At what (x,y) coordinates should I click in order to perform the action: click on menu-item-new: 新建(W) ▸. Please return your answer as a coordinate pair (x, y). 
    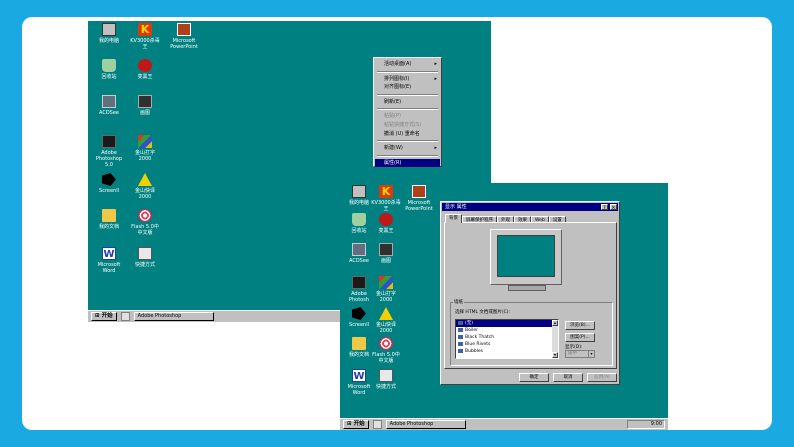
    Looking at the image, I should click on (407, 148).